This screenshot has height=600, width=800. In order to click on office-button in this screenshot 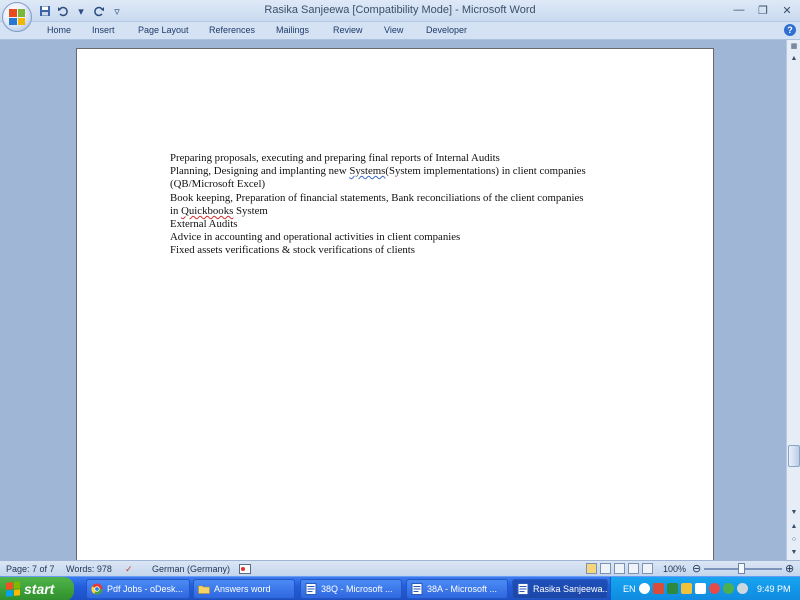, I will do `click(17, 17)`.